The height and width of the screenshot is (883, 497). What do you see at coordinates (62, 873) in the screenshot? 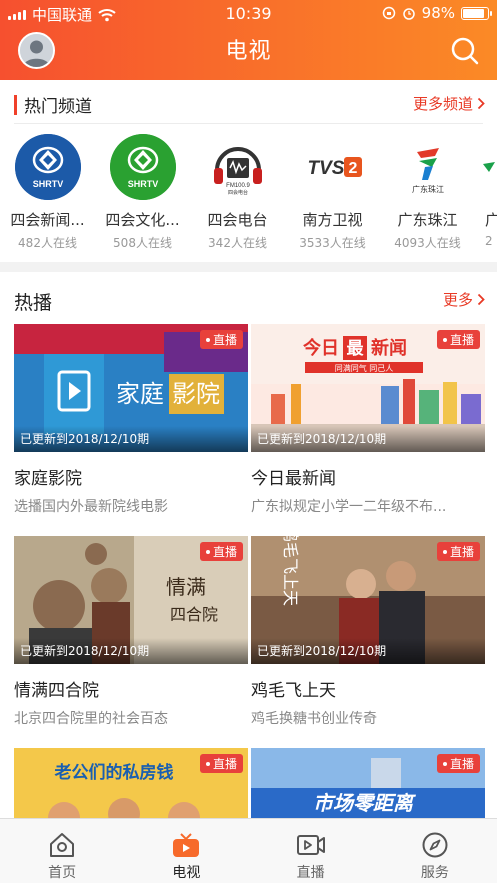
I see `tab-label: 首页` at bounding box center [62, 873].